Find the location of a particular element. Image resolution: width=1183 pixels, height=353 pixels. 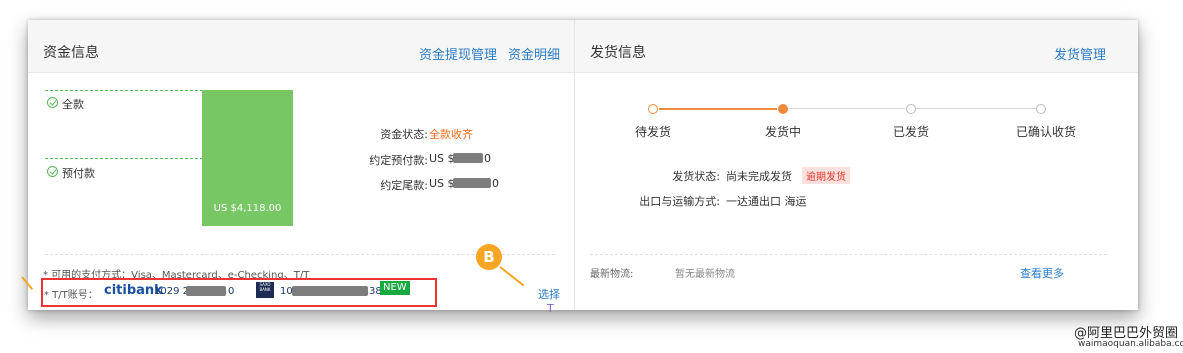

shipping-method-label: 出口与运输方式: is located at coordinates (679, 201).